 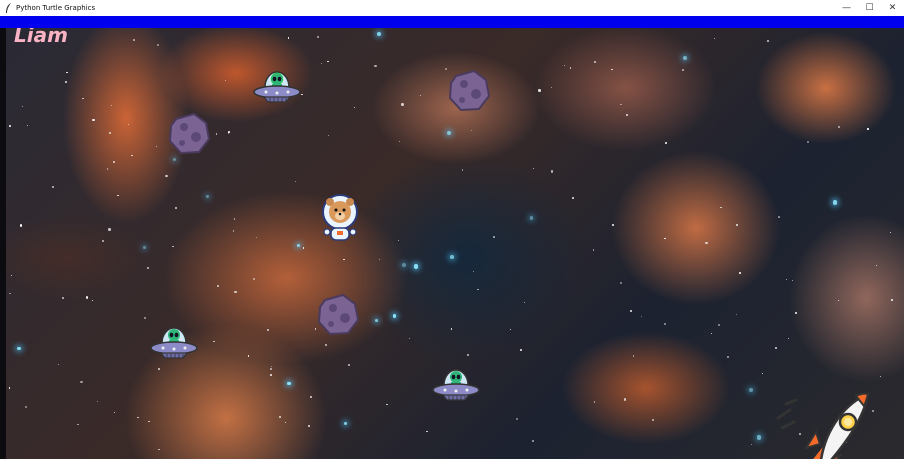 What do you see at coordinates (846, 8) in the screenshot?
I see `minimize-button: —` at bounding box center [846, 8].